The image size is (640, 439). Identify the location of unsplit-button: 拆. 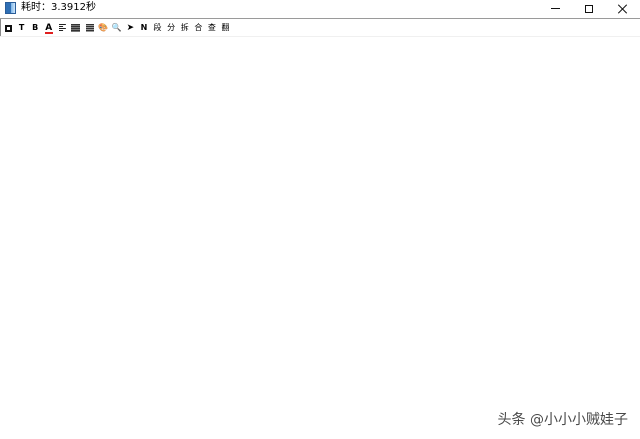
(185, 28).